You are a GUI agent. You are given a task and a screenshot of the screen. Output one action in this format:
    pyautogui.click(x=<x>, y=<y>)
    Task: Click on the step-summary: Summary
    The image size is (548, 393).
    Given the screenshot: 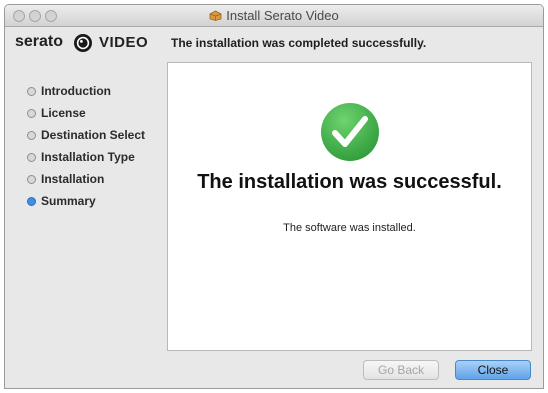 What is the action you would take?
    pyautogui.click(x=96, y=204)
    